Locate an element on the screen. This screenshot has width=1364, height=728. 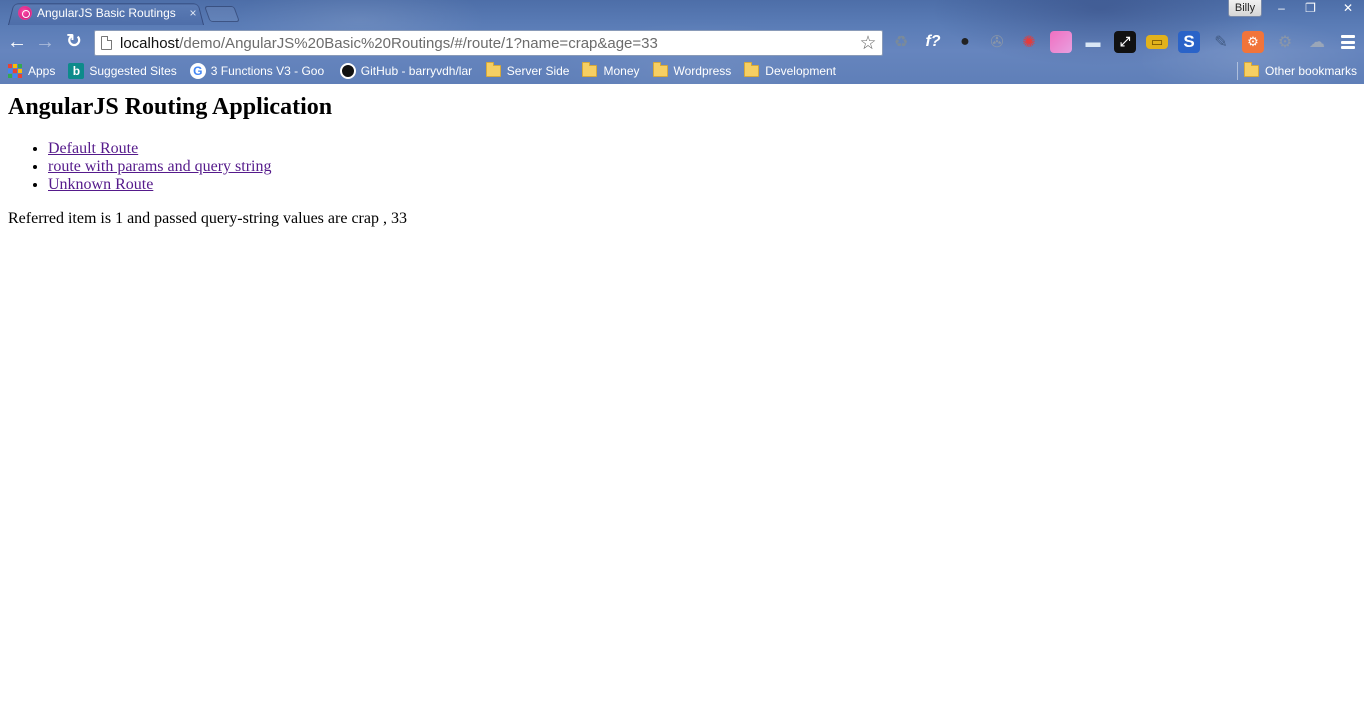
other-bookmarks-label: Other bookmarks is located at coordinates (1311, 71).